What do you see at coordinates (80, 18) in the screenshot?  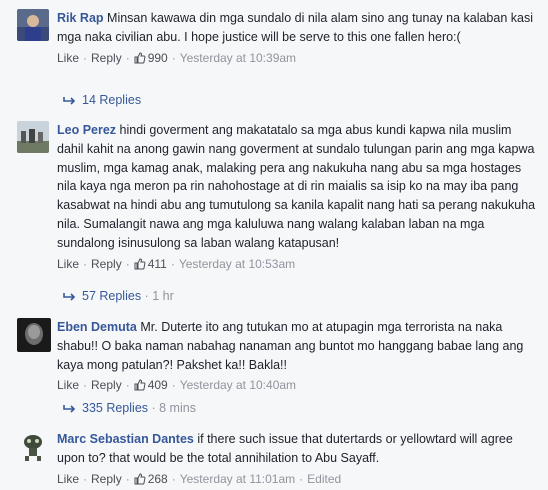 I see `author-name: Rik Rap` at bounding box center [80, 18].